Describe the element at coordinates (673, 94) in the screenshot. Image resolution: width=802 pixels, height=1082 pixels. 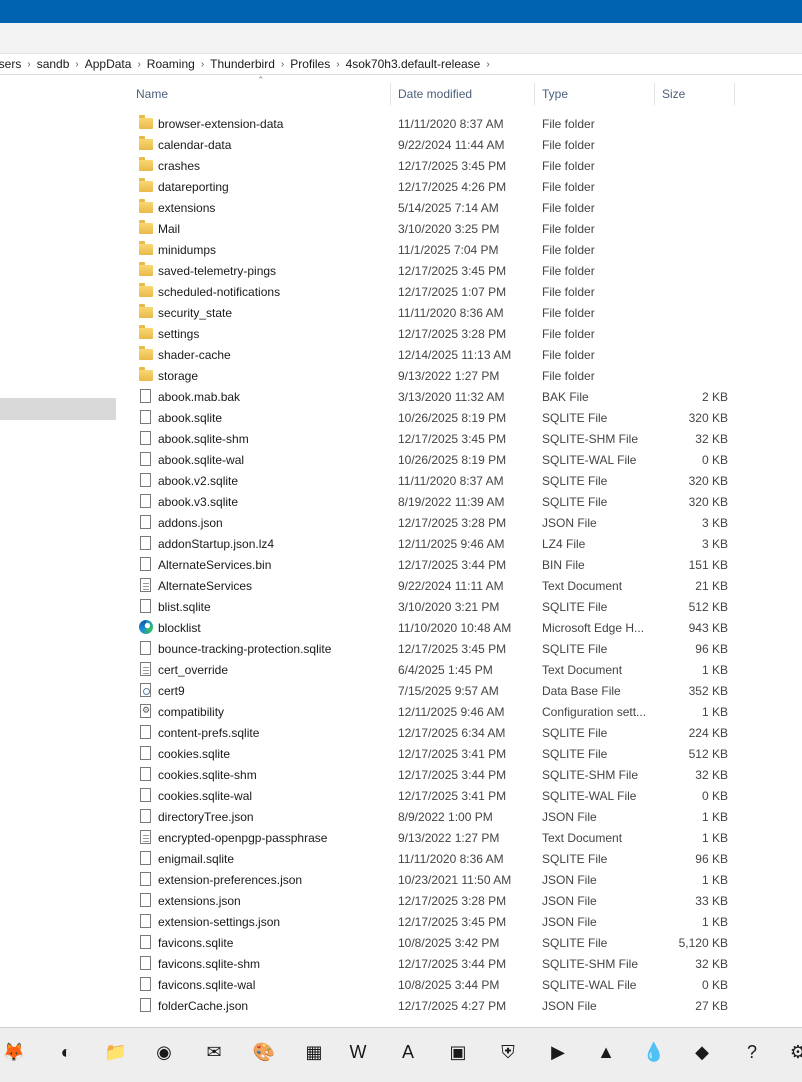
I see `column-size: Size` at that location.